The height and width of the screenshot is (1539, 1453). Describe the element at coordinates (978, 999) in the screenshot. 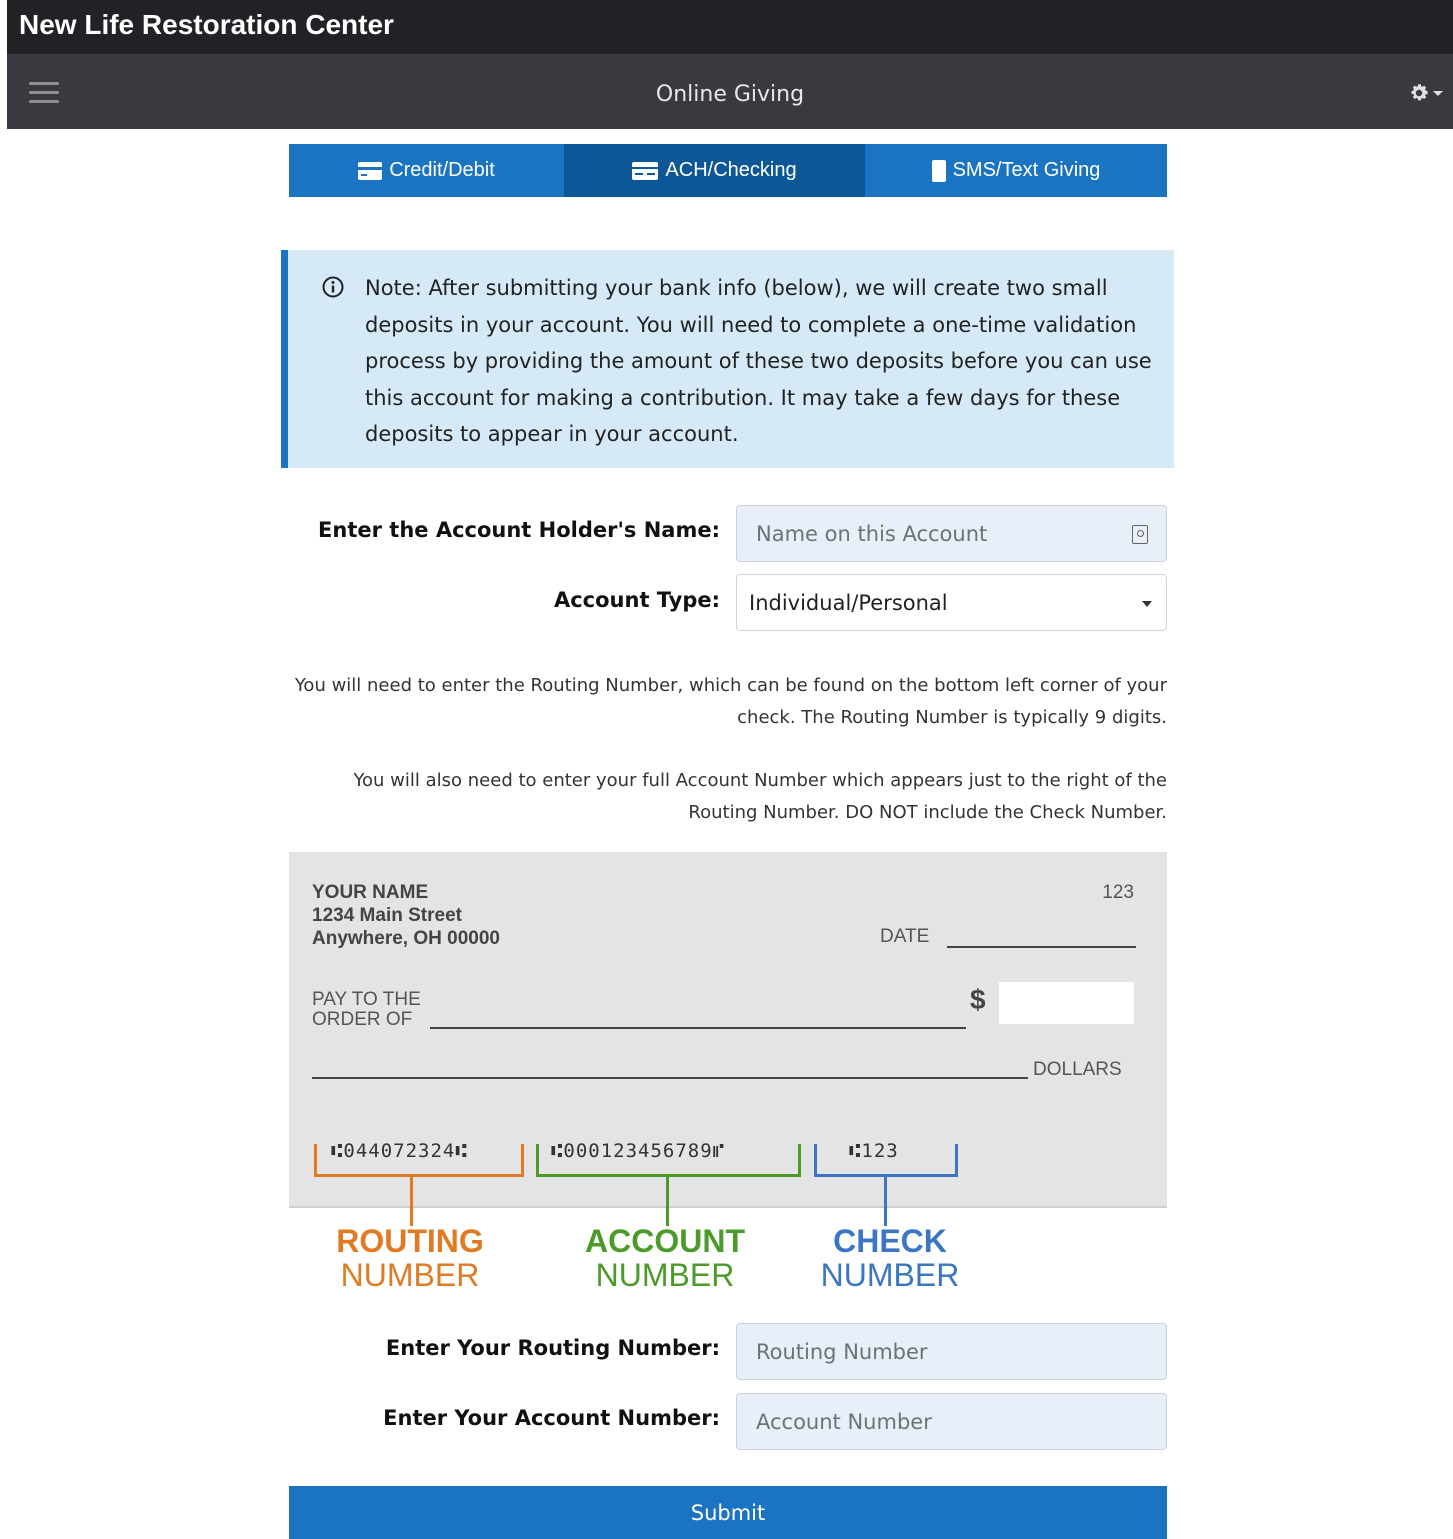

I see `check-dollar-sign: $` at that location.